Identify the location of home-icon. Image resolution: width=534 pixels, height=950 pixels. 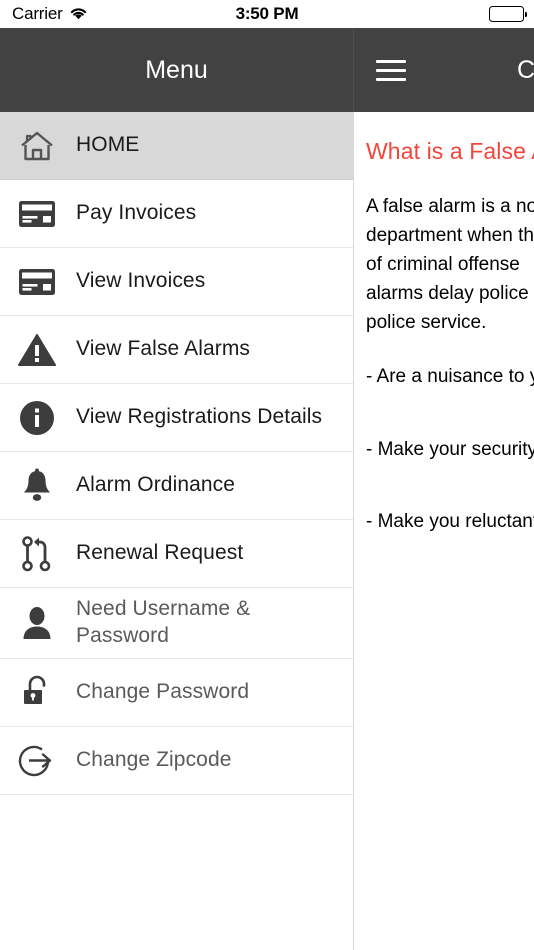
(37, 146).